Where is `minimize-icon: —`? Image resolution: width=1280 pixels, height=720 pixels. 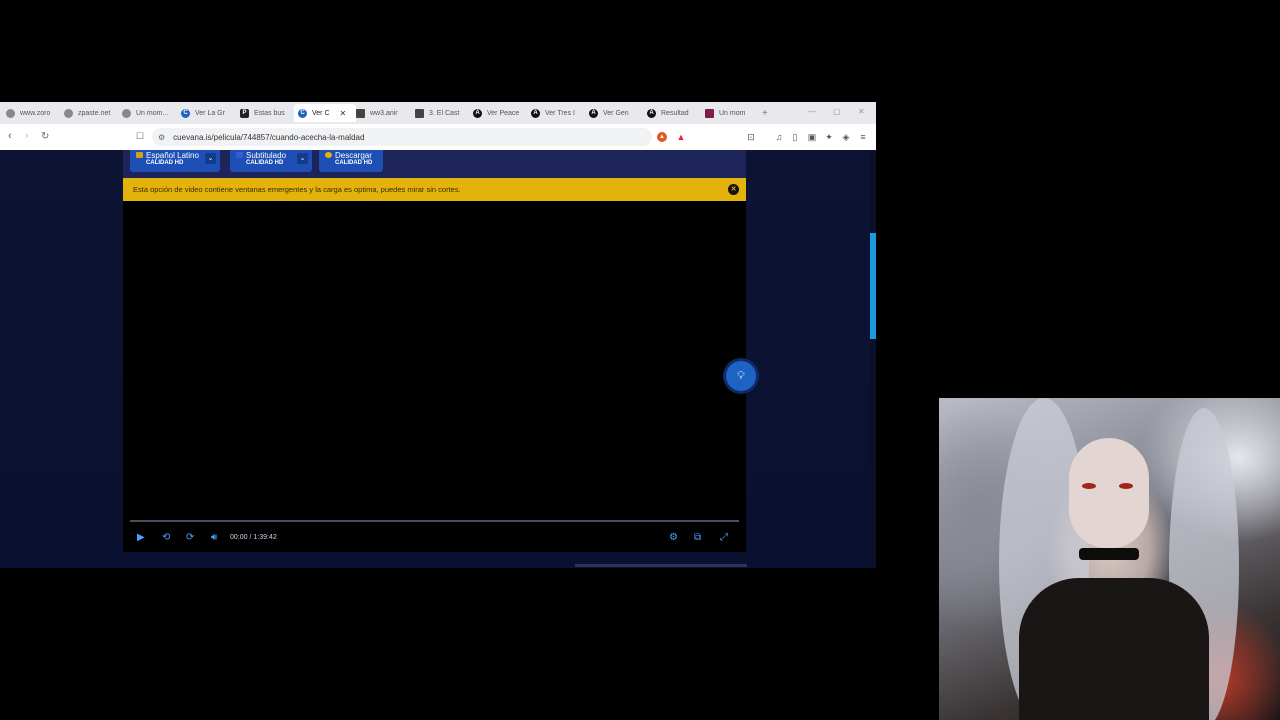 minimize-icon: — is located at coordinates (812, 111).